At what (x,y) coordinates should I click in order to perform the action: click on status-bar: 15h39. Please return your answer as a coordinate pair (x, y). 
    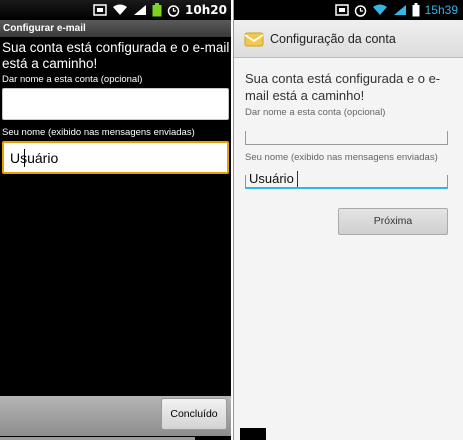
    Looking at the image, I should click on (348, 10).